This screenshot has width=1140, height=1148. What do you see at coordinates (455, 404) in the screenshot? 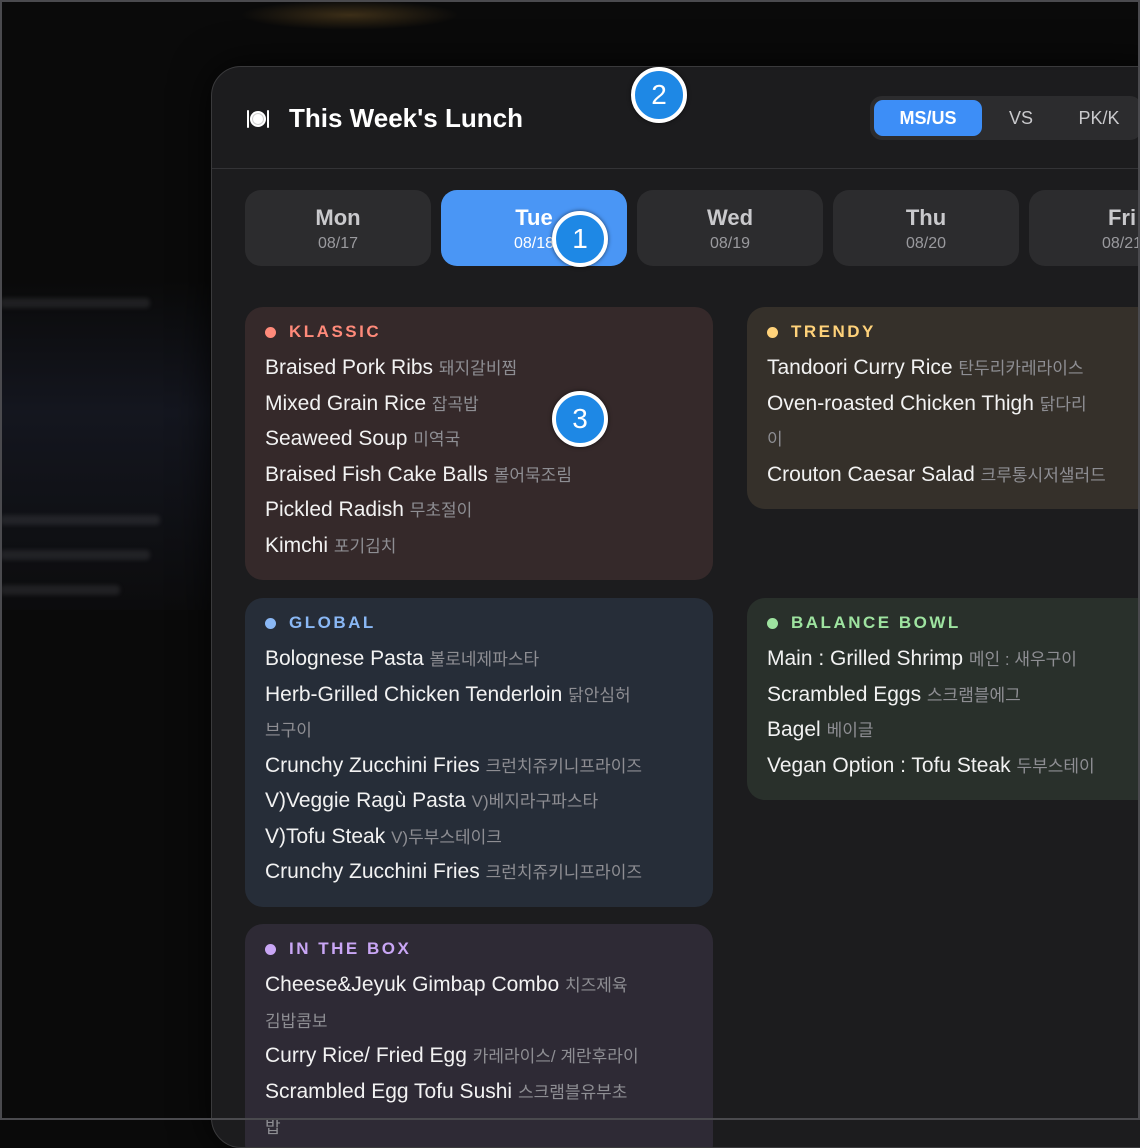
I see `menu-item-korean: 잡곡밥` at bounding box center [455, 404].